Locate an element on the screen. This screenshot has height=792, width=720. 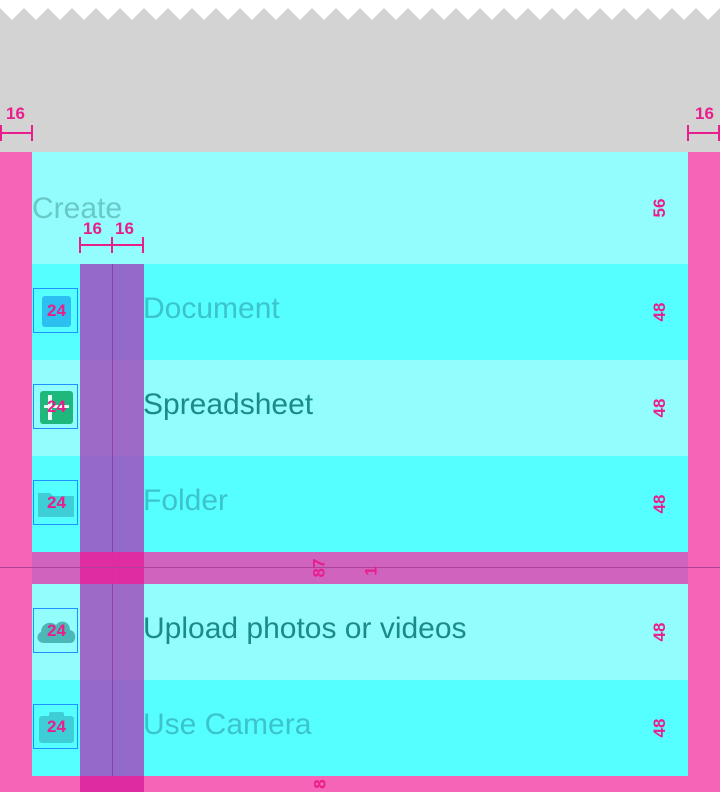
divider-line is located at coordinates (360, 567).